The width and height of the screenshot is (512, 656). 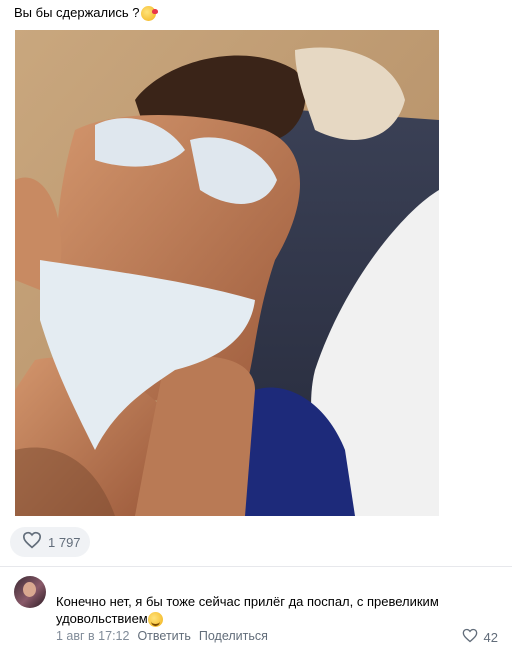 I want to click on reply-button: Ответить, so click(x=163, y=636).